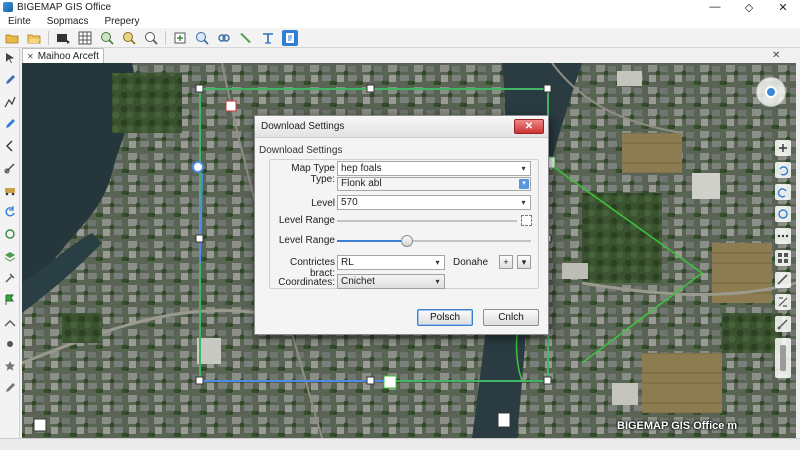 This screenshot has width=800, height=450. I want to click on level-input: 570 ▾, so click(434, 202).